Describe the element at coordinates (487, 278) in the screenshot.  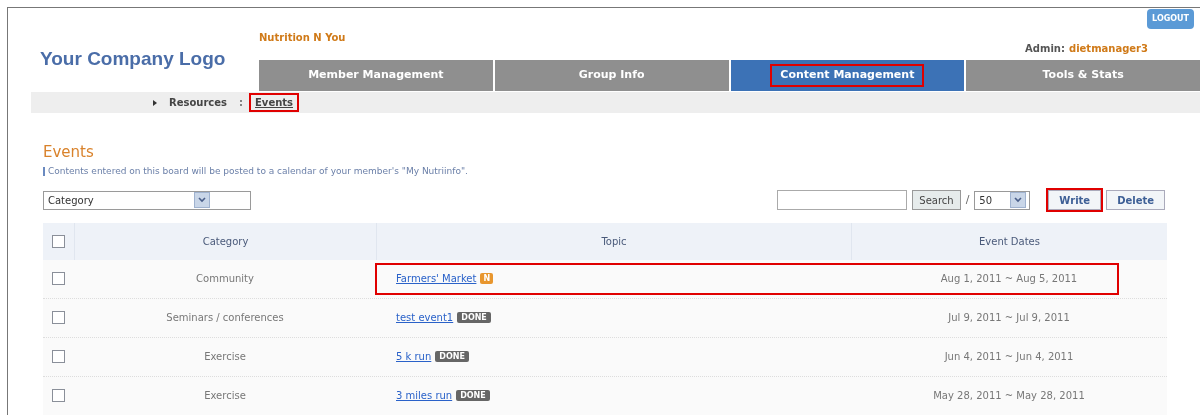
I see `new-badge: N` at that location.